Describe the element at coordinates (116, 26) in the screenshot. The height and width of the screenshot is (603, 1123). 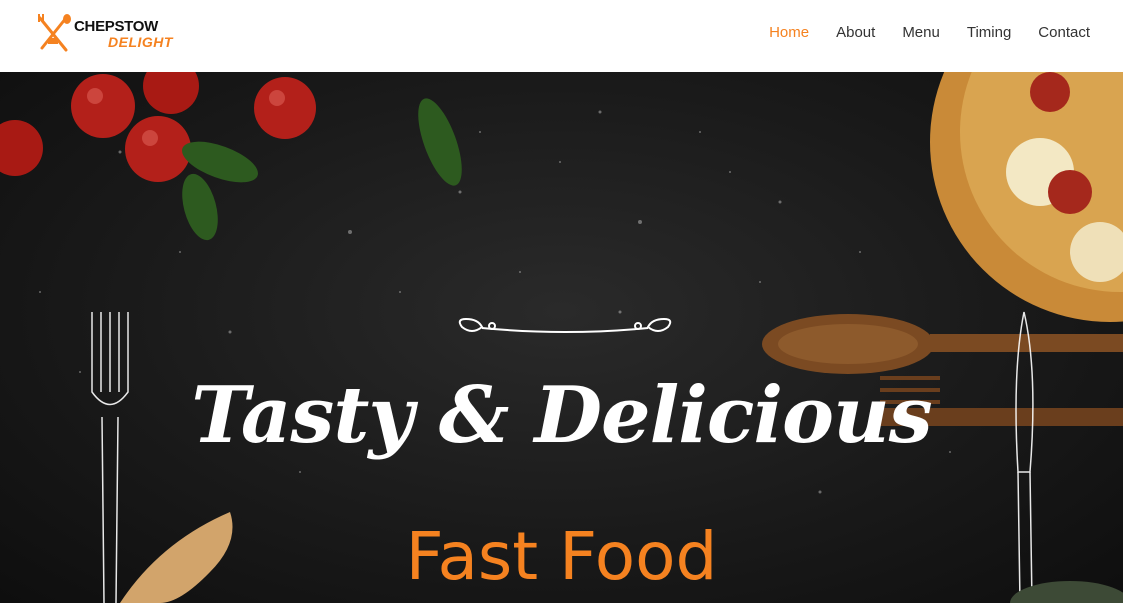
I see `brand-name-top: CHEPSTOW` at that location.